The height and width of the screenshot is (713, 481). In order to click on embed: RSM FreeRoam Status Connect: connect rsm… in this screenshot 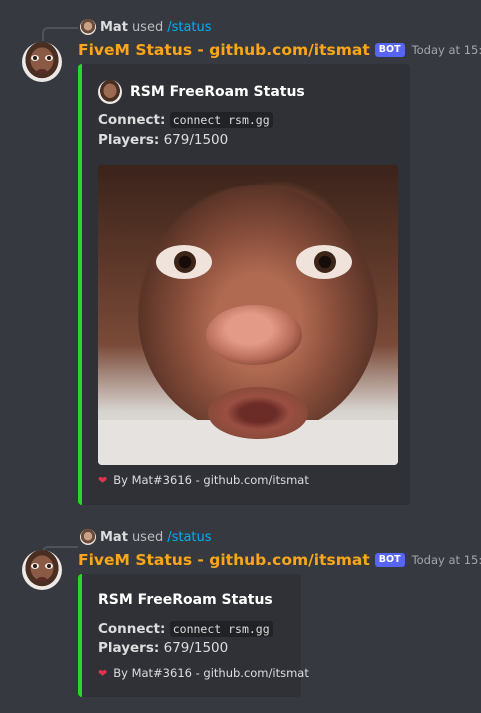, I will do `click(193, 635)`.